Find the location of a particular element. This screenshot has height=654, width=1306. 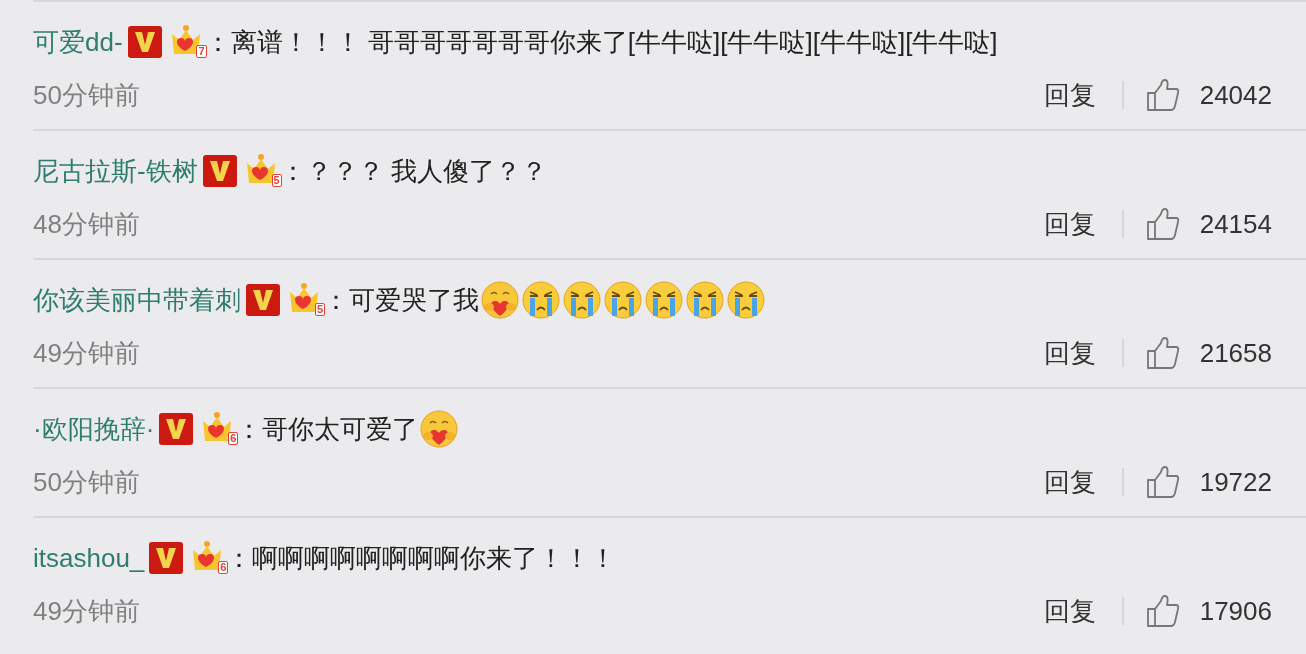

username: ·欧阳挽辞· is located at coordinates (94, 429).